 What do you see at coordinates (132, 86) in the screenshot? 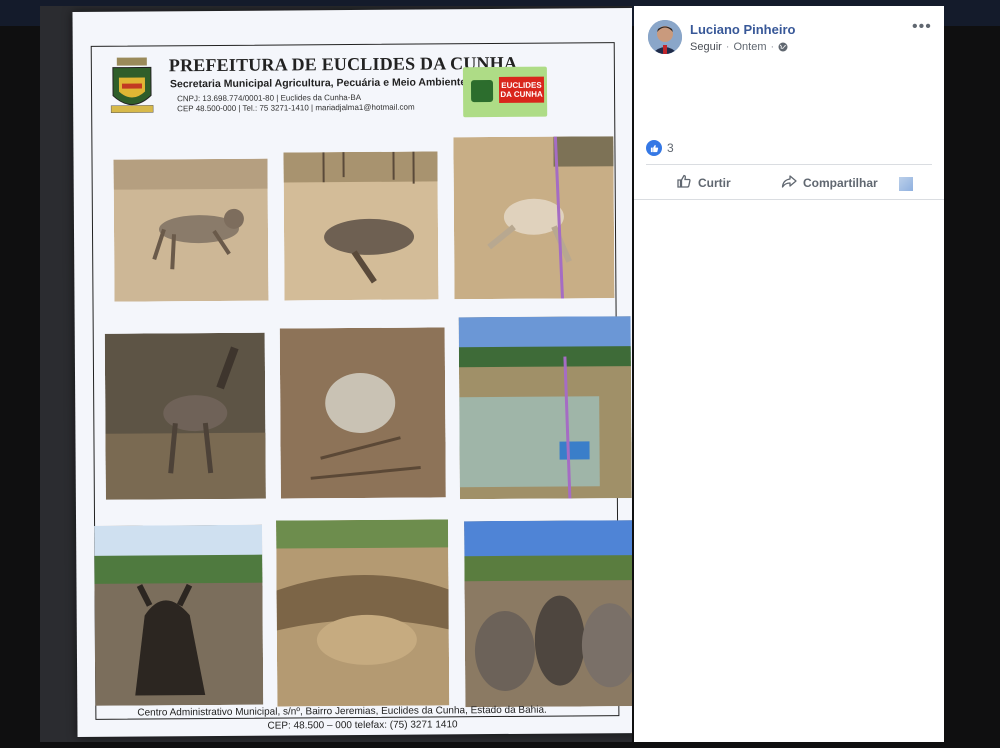
I see `municipal-seal-icon` at bounding box center [132, 86].